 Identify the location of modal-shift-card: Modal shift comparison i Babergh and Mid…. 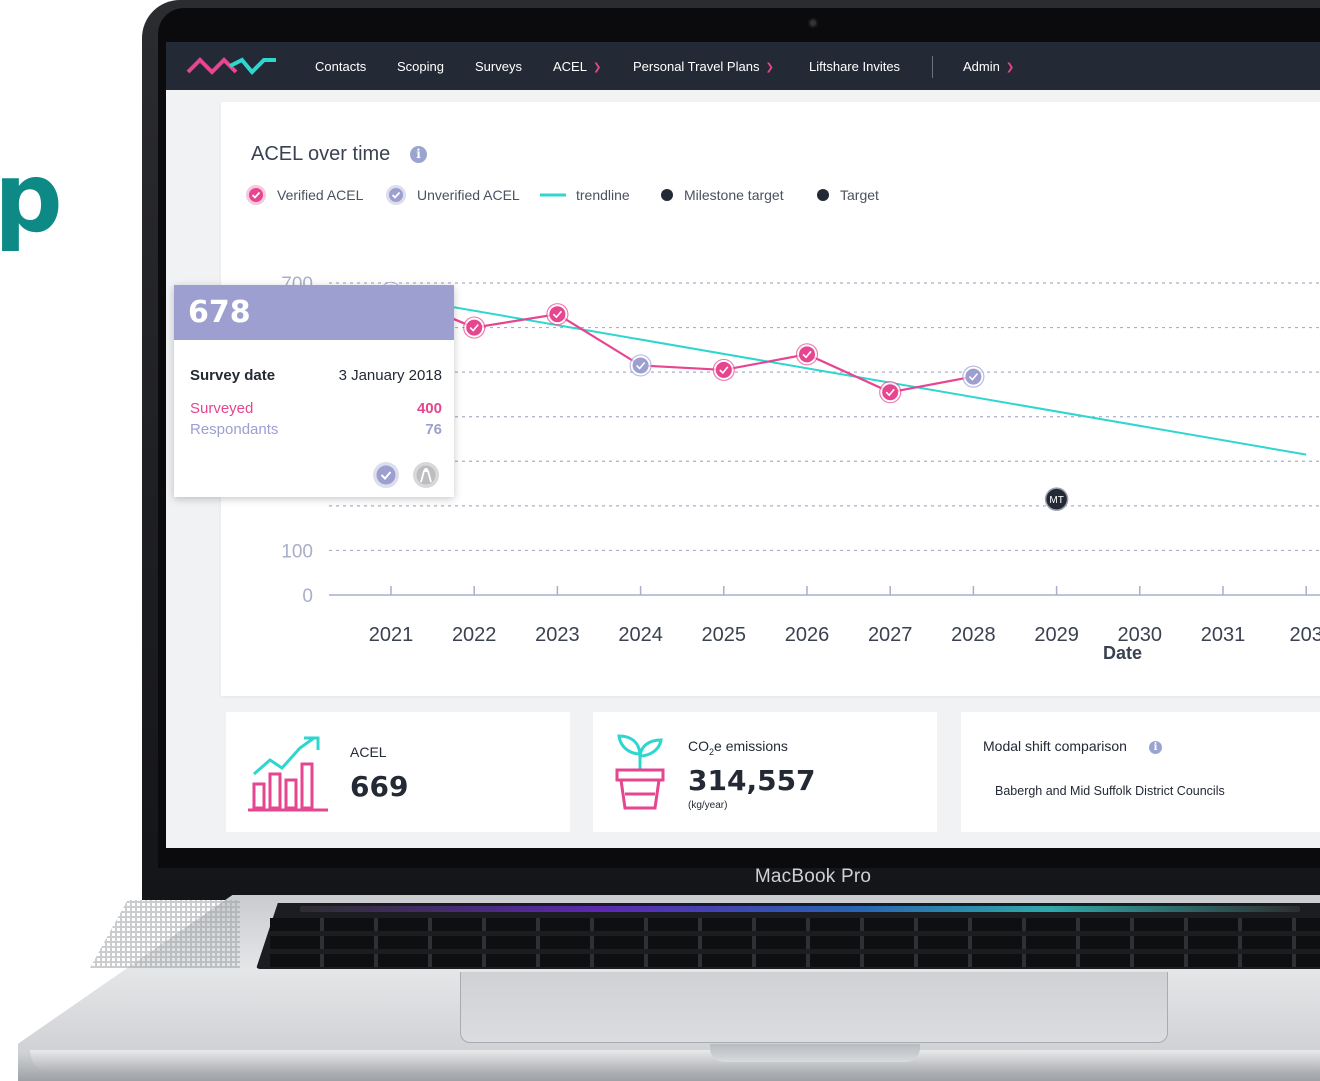
(1140, 772).